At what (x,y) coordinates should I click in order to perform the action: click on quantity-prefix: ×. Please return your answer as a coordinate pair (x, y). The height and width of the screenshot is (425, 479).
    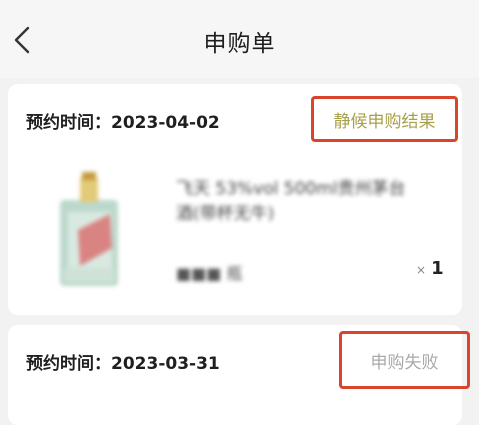
    Looking at the image, I should click on (421, 270).